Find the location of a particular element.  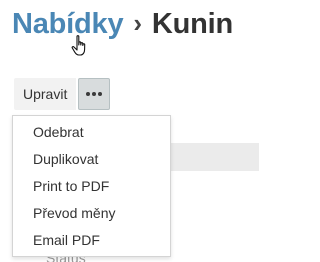

breadcrumb-link-offers: Nabídky is located at coordinates (68, 24).